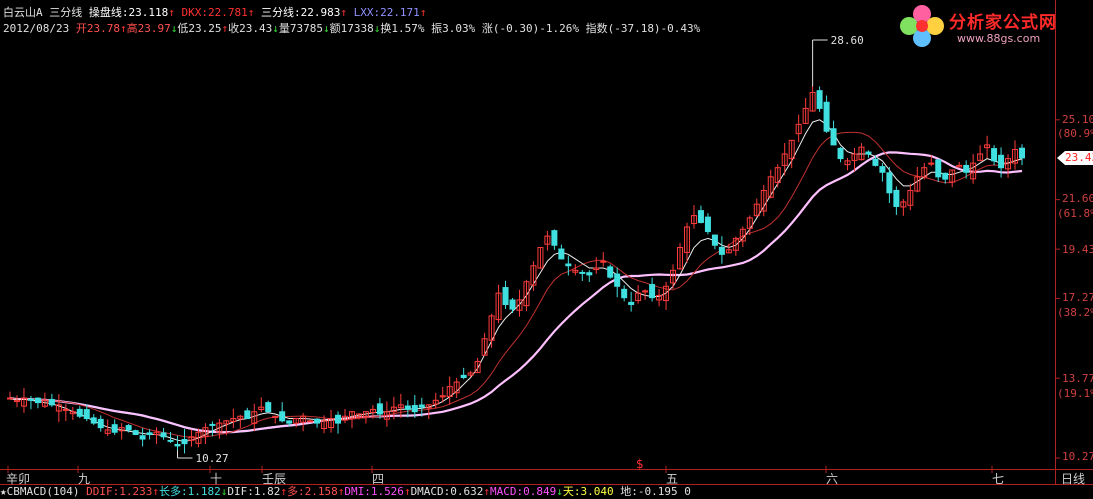 The image size is (1093, 499). Describe the element at coordinates (148, 28) in the screenshot. I see `high-value: 高23.97` at that location.